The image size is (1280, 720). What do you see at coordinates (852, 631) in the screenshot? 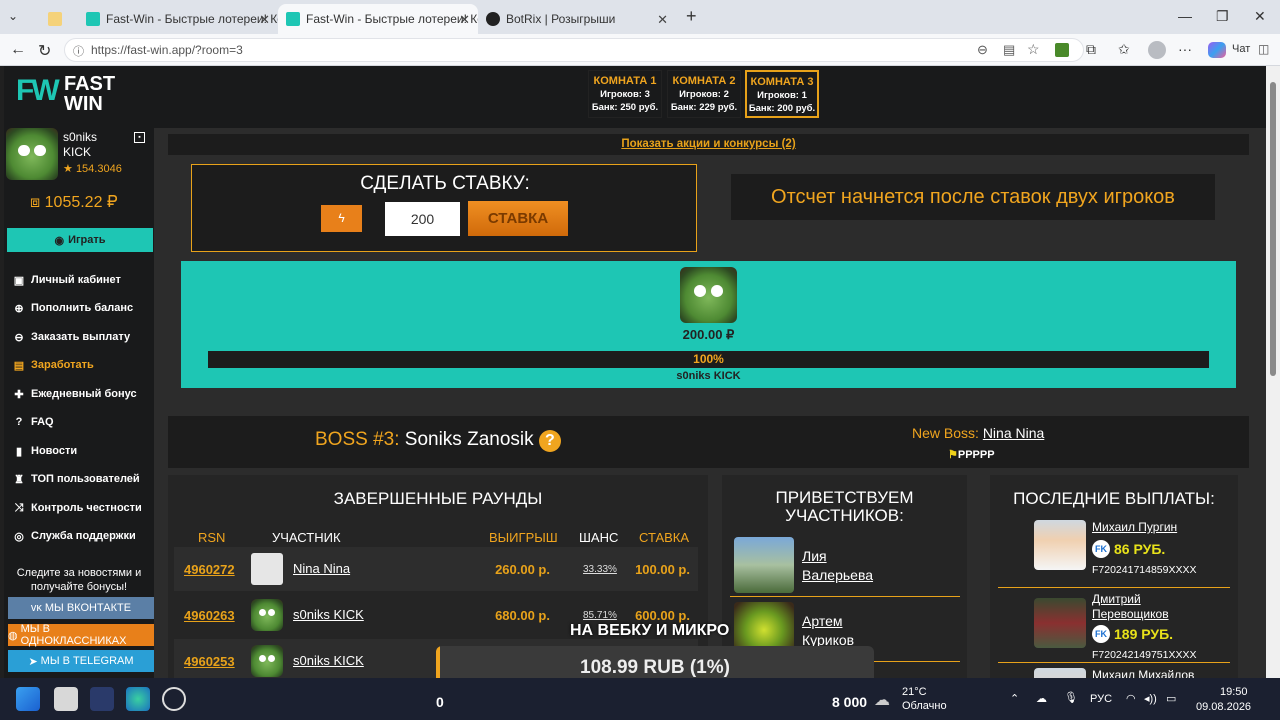
I see `welcome-user-name: Артем Куриков` at bounding box center [852, 631].